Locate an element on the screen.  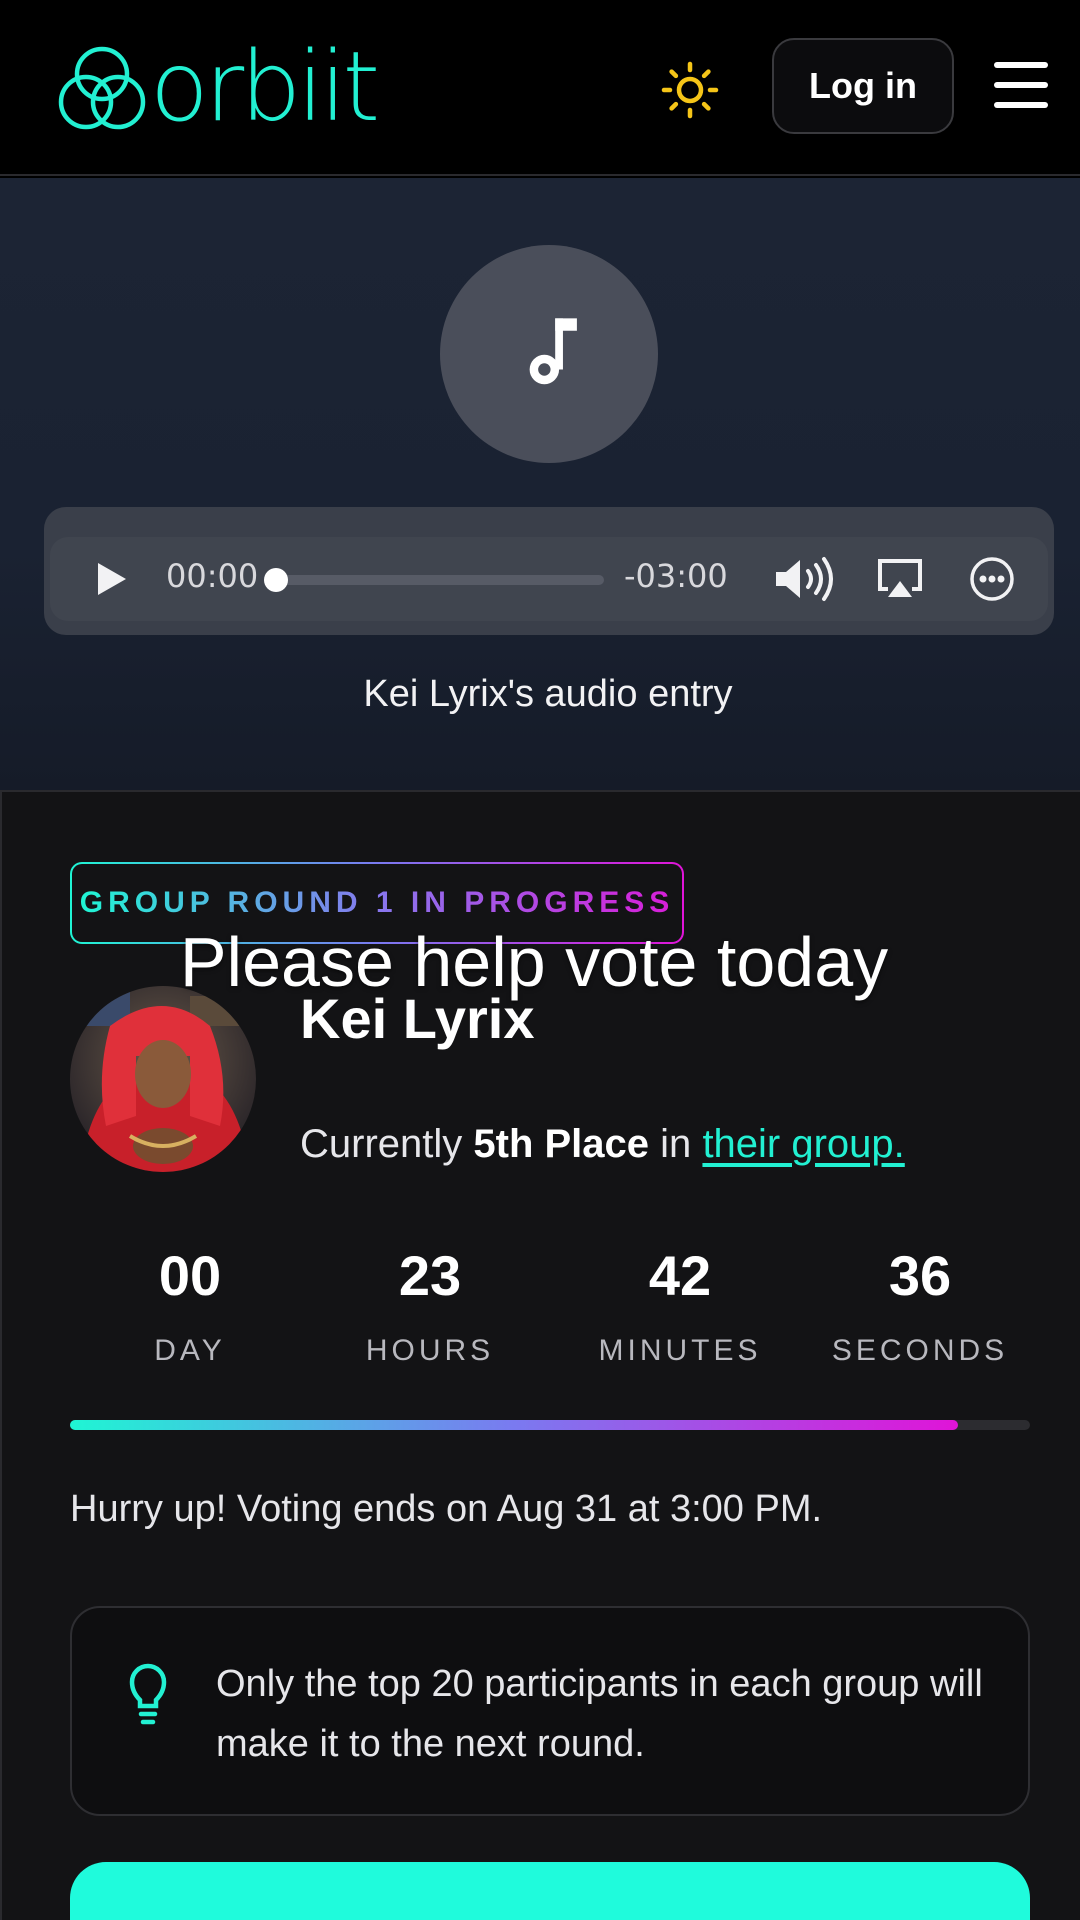
voting-time-progress-fill is located at coordinates (514, 1425).